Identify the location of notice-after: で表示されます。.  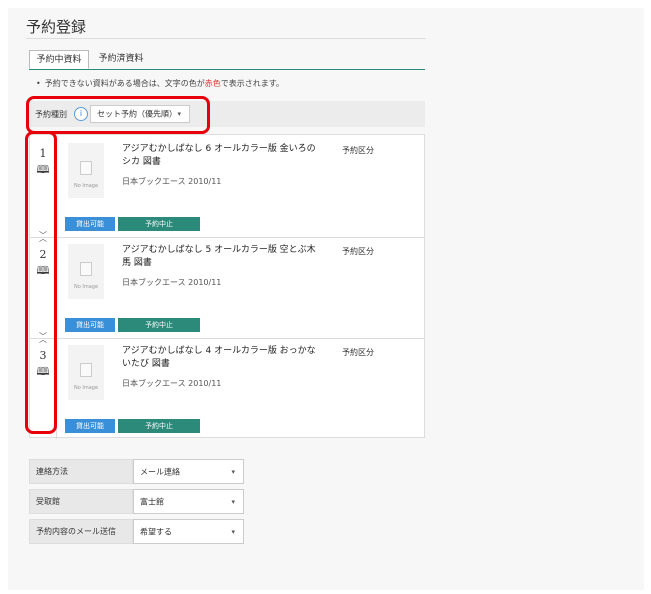
(252, 83).